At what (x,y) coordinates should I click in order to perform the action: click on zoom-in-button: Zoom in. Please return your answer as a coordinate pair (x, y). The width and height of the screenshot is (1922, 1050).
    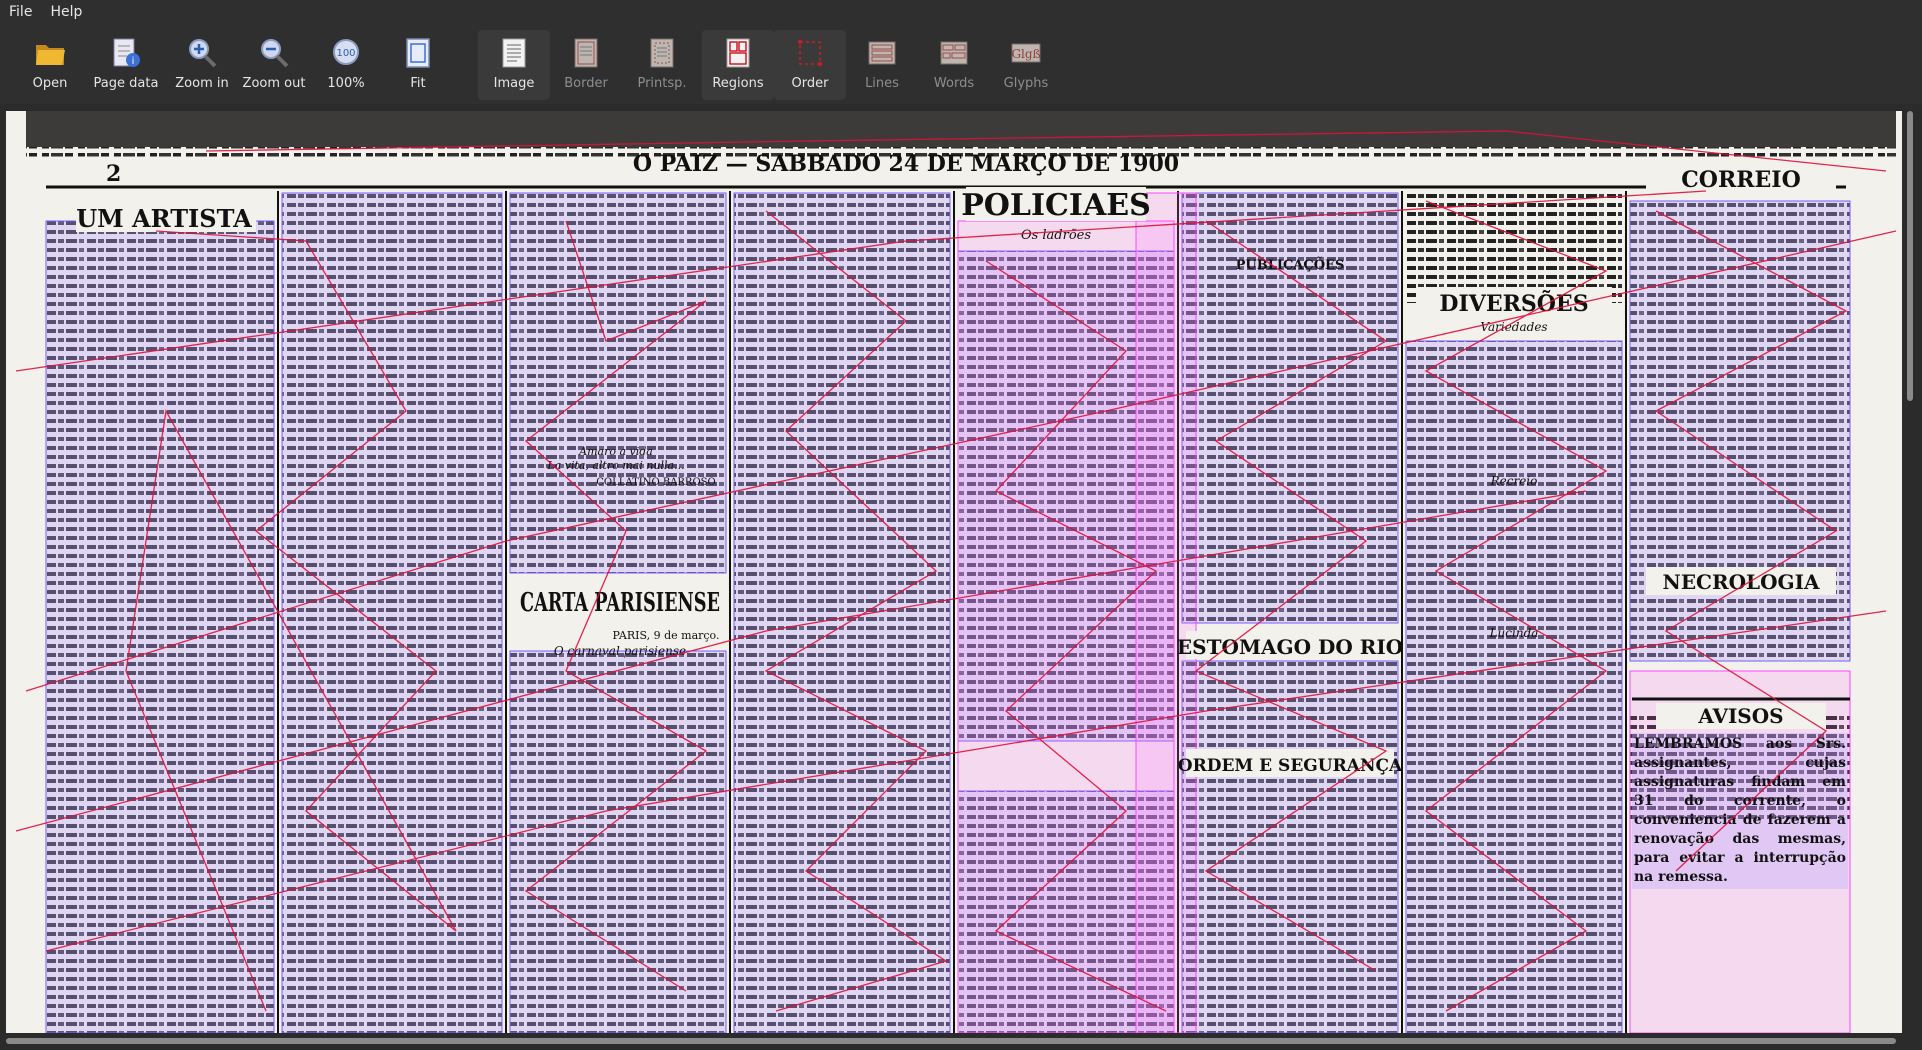
    Looking at the image, I should click on (202, 65).